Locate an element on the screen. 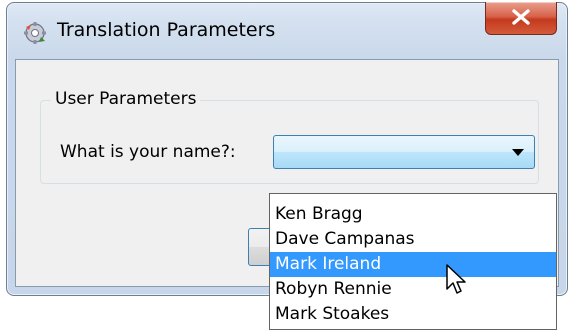 Image resolution: width=582 pixels, height=330 pixels. dropdown-option: Dave Campanas is located at coordinates (413, 239).